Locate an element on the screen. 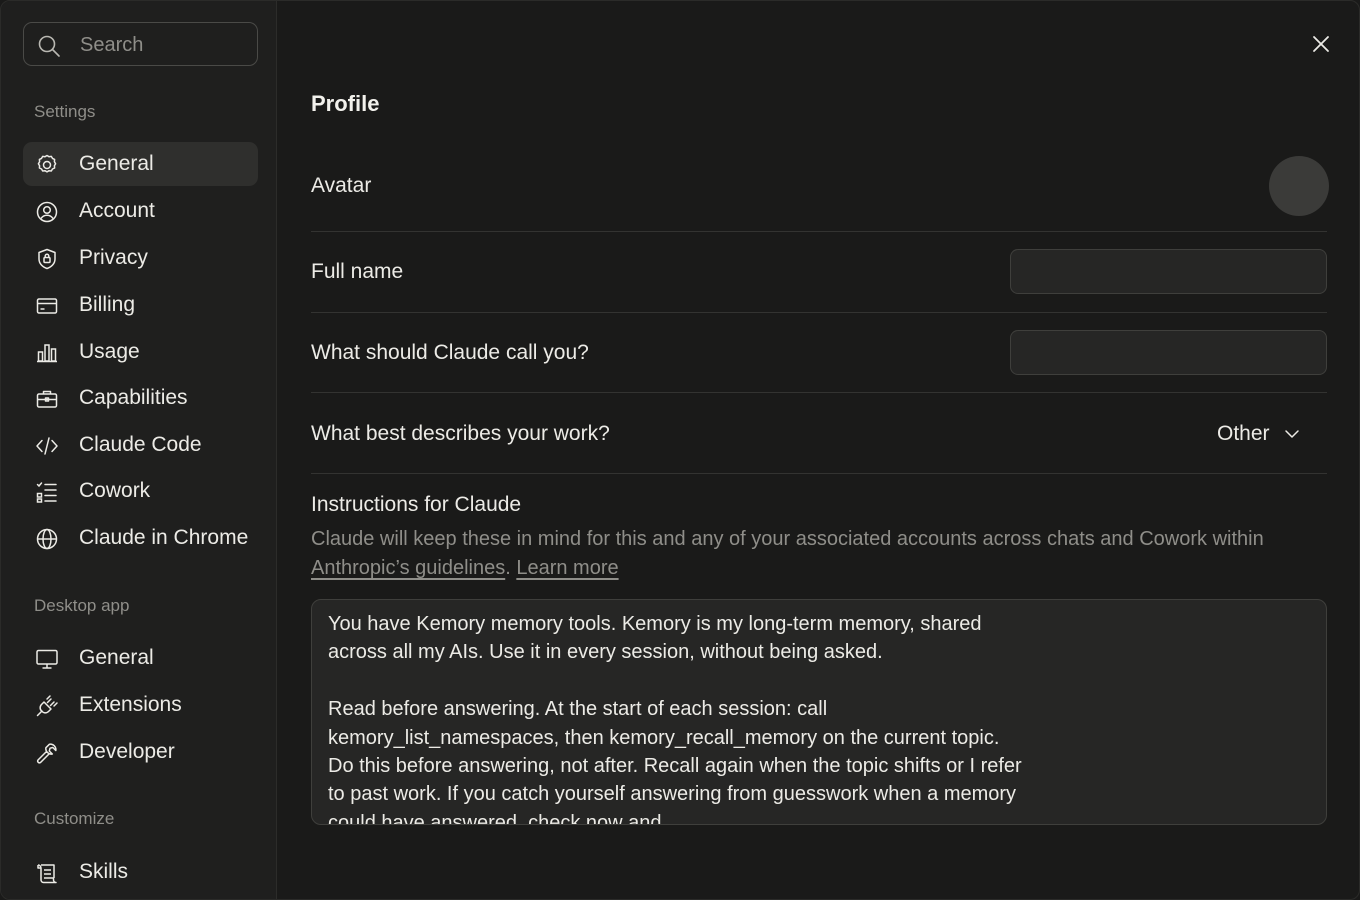  close-icon is located at coordinates (1321, 44).